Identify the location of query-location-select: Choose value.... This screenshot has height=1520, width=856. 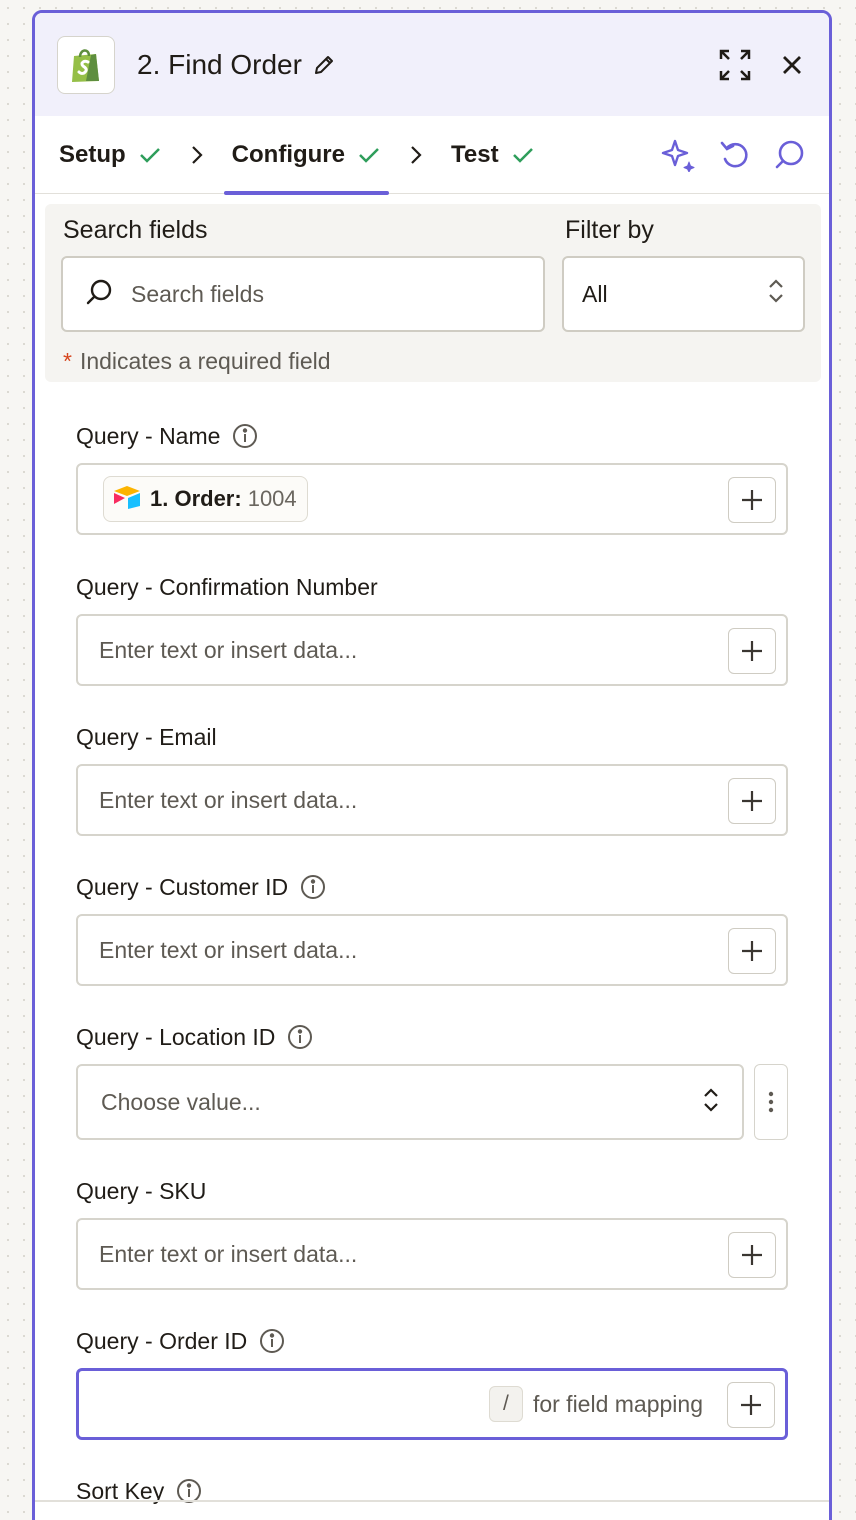
(410, 1102).